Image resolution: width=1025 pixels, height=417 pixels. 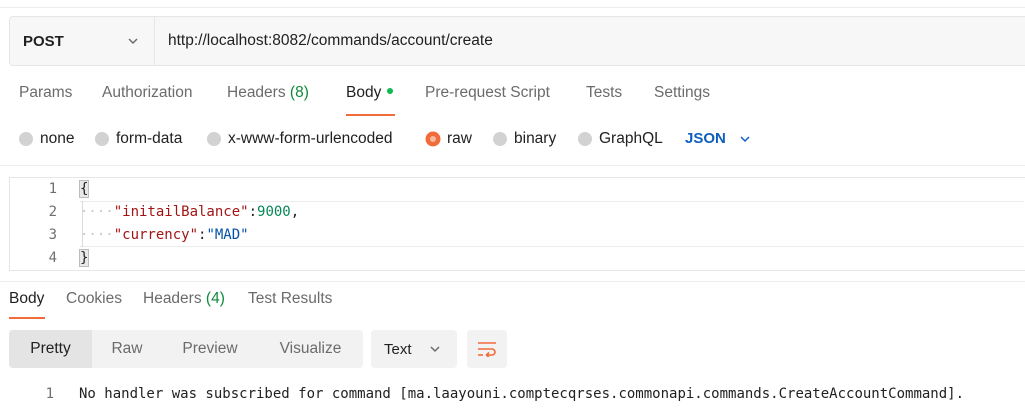 What do you see at coordinates (517, 235) in the screenshot?
I see `editor-line: 3 ····"currency":"MAD"` at bounding box center [517, 235].